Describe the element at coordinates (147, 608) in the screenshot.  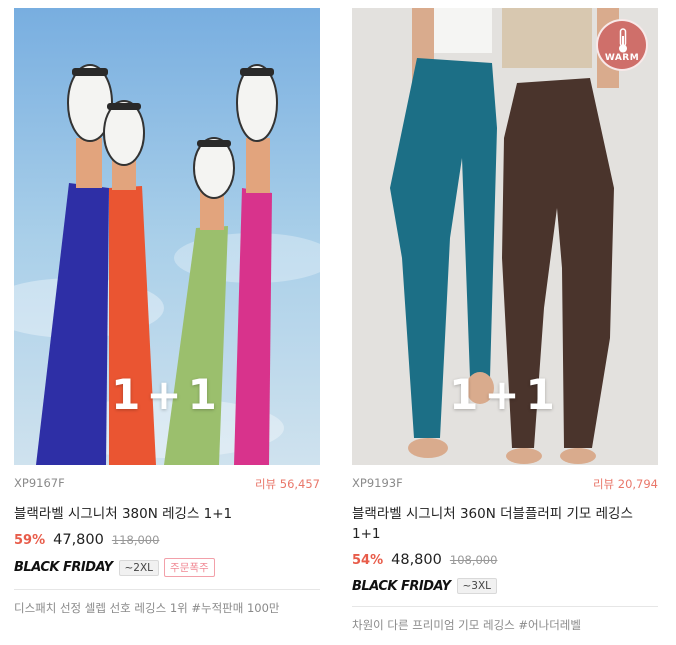
I see `product-description: 디스패치 선정 셀렙 선호 레깅스 1위 #누적판매 100만` at that location.